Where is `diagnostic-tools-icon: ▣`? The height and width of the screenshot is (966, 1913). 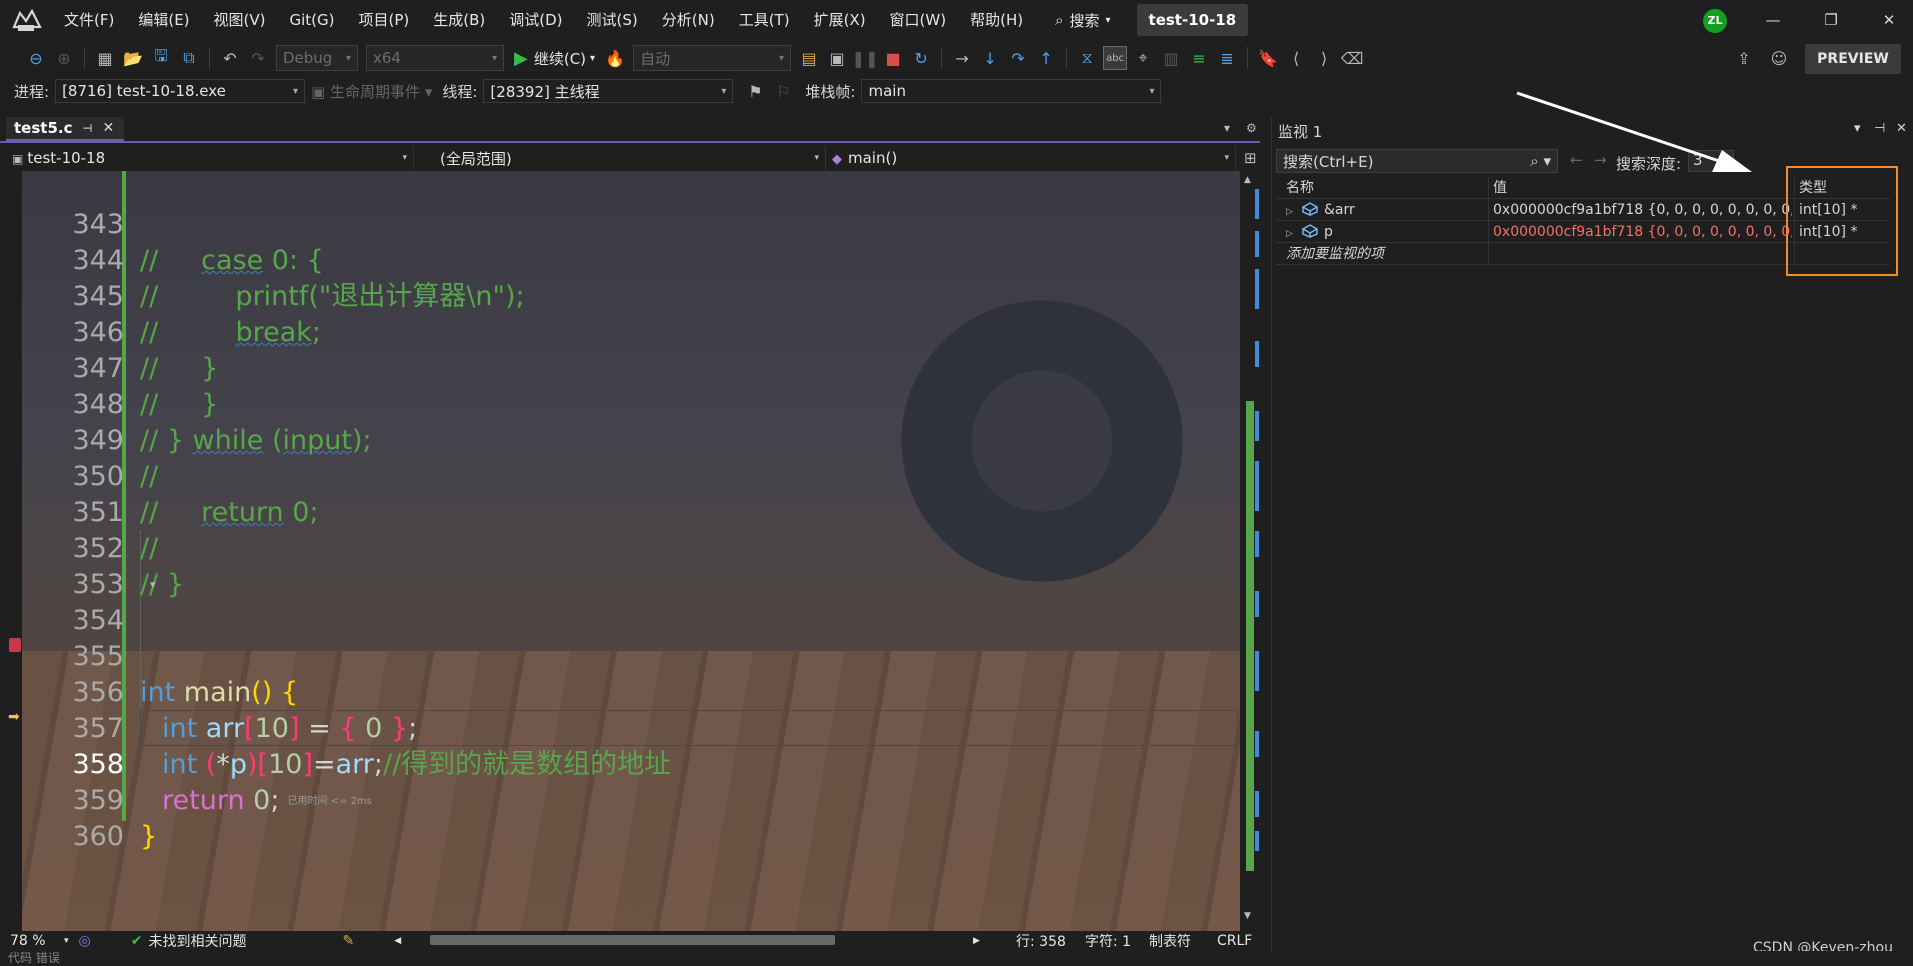 diagnostic-tools-icon: ▣ is located at coordinates (837, 58).